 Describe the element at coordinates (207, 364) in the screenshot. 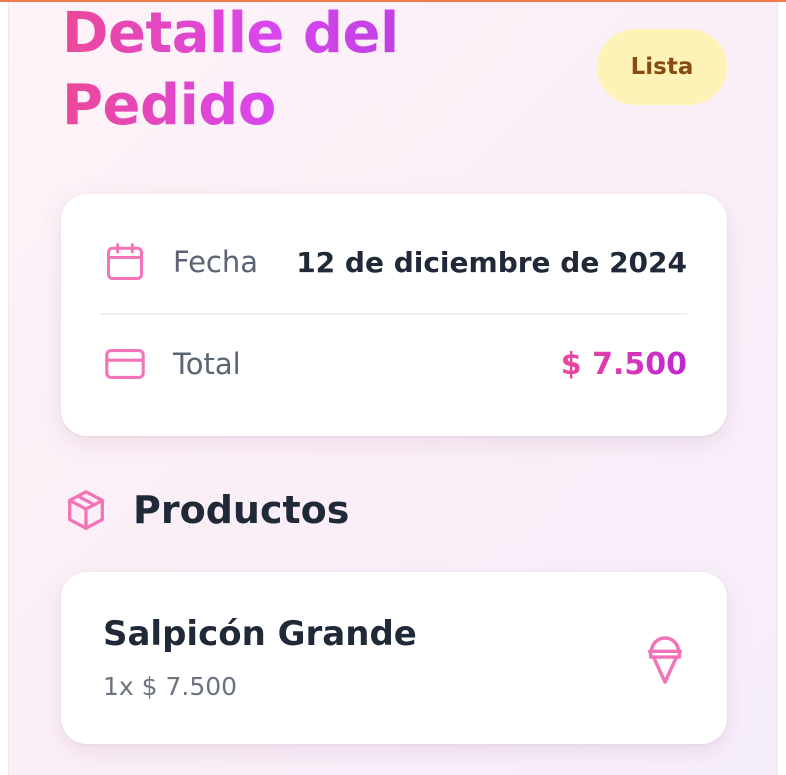

I see `total-label: Total` at that location.